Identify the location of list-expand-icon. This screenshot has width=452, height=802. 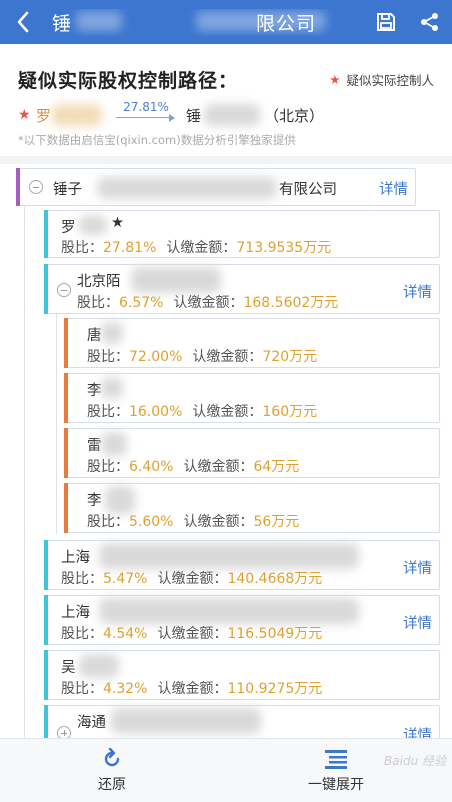
(336, 759).